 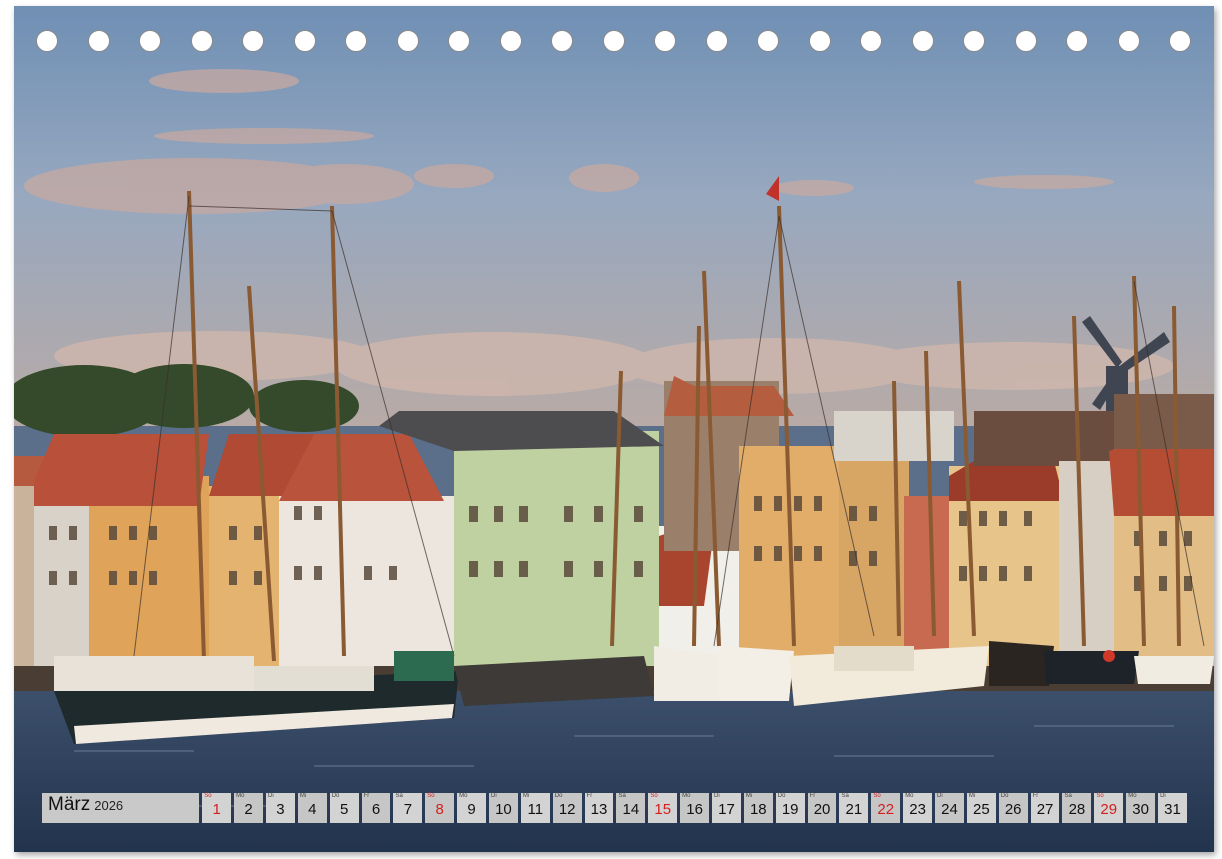 I want to click on day-cell: Mo 9, so click(x=472, y=808).